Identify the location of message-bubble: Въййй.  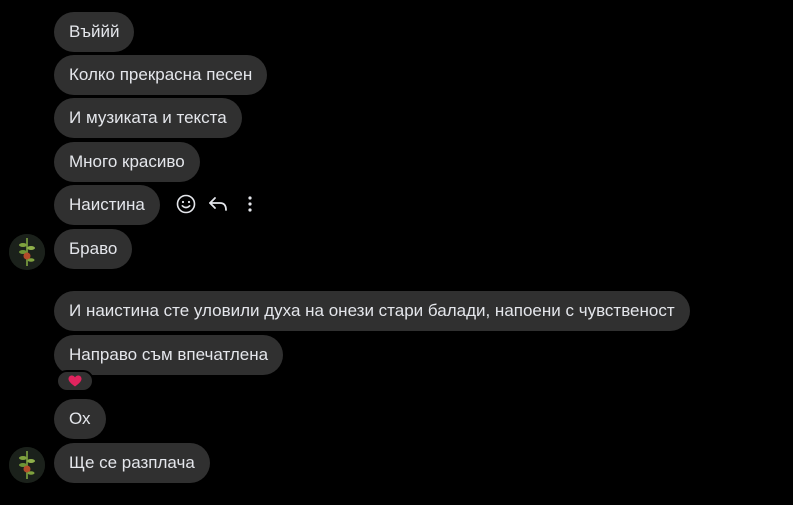
(94, 32).